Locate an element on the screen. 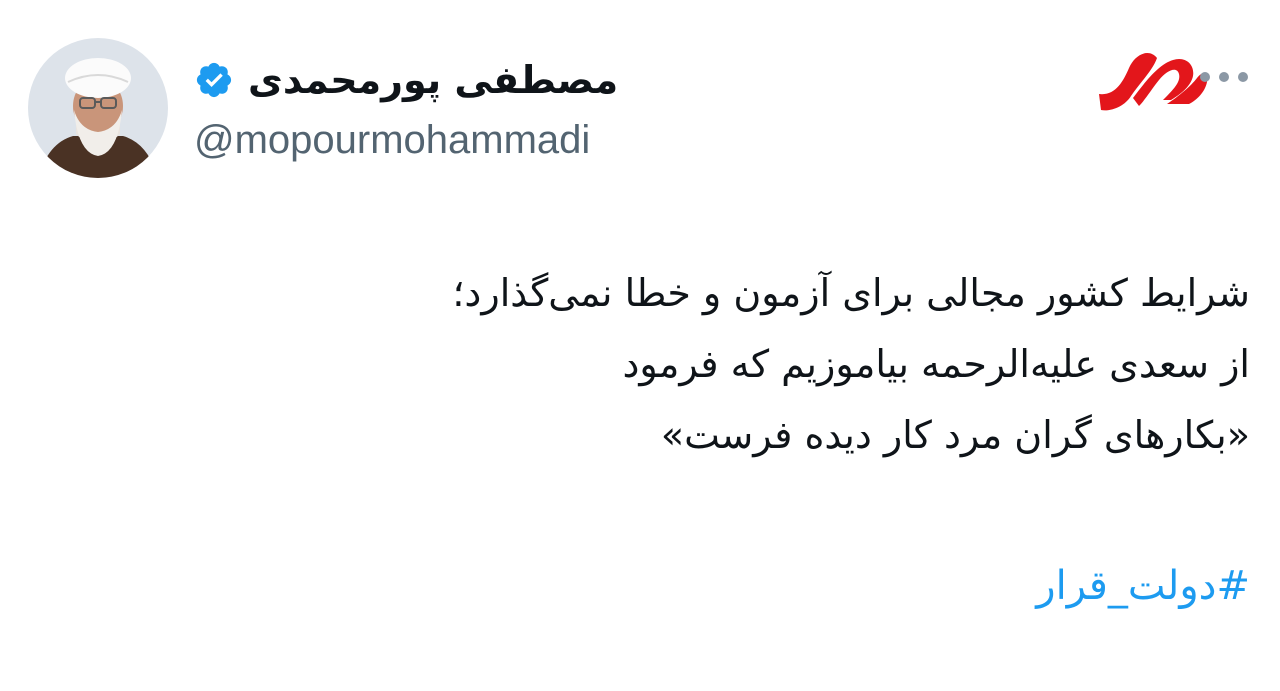 The image size is (1280, 691). tweet-line: «بکارهای گران مرد کار دیده فرست» is located at coordinates (955, 435).